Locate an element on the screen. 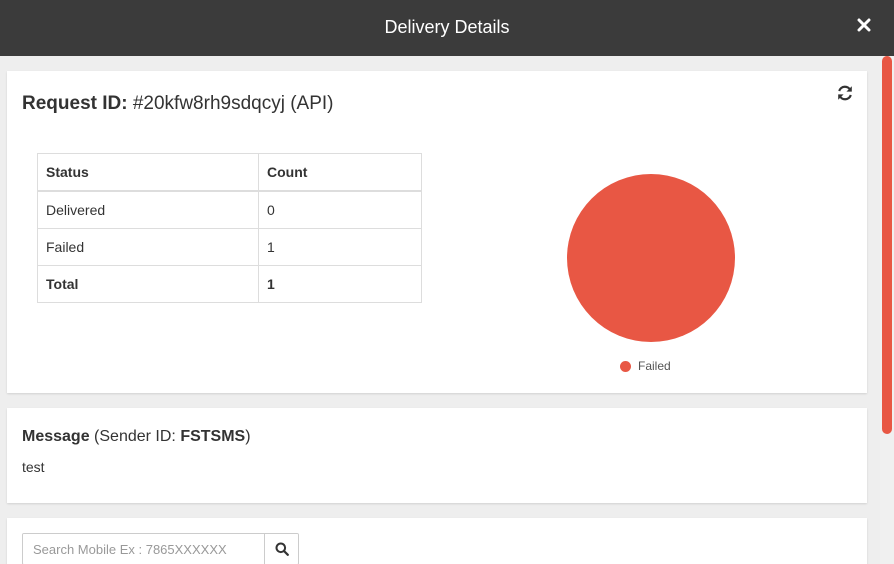  table-row-total: Total 1 is located at coordinates (229, 284).